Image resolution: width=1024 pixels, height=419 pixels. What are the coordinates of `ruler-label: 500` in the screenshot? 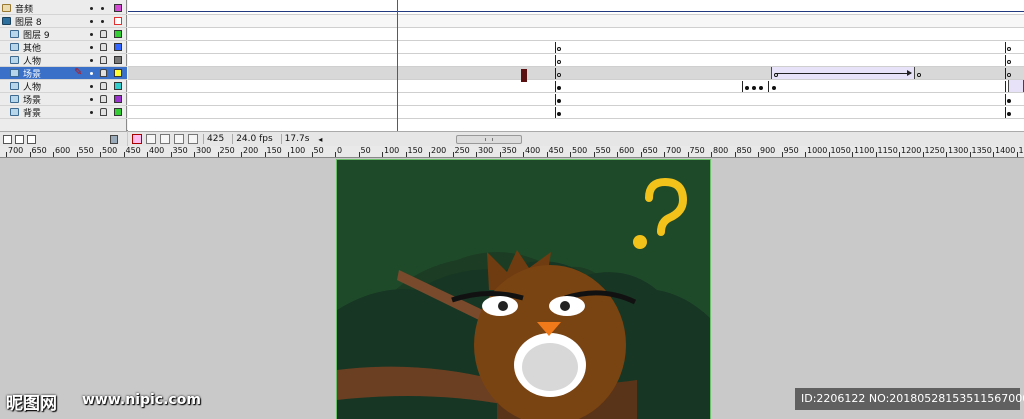 It's located at (110, 150).